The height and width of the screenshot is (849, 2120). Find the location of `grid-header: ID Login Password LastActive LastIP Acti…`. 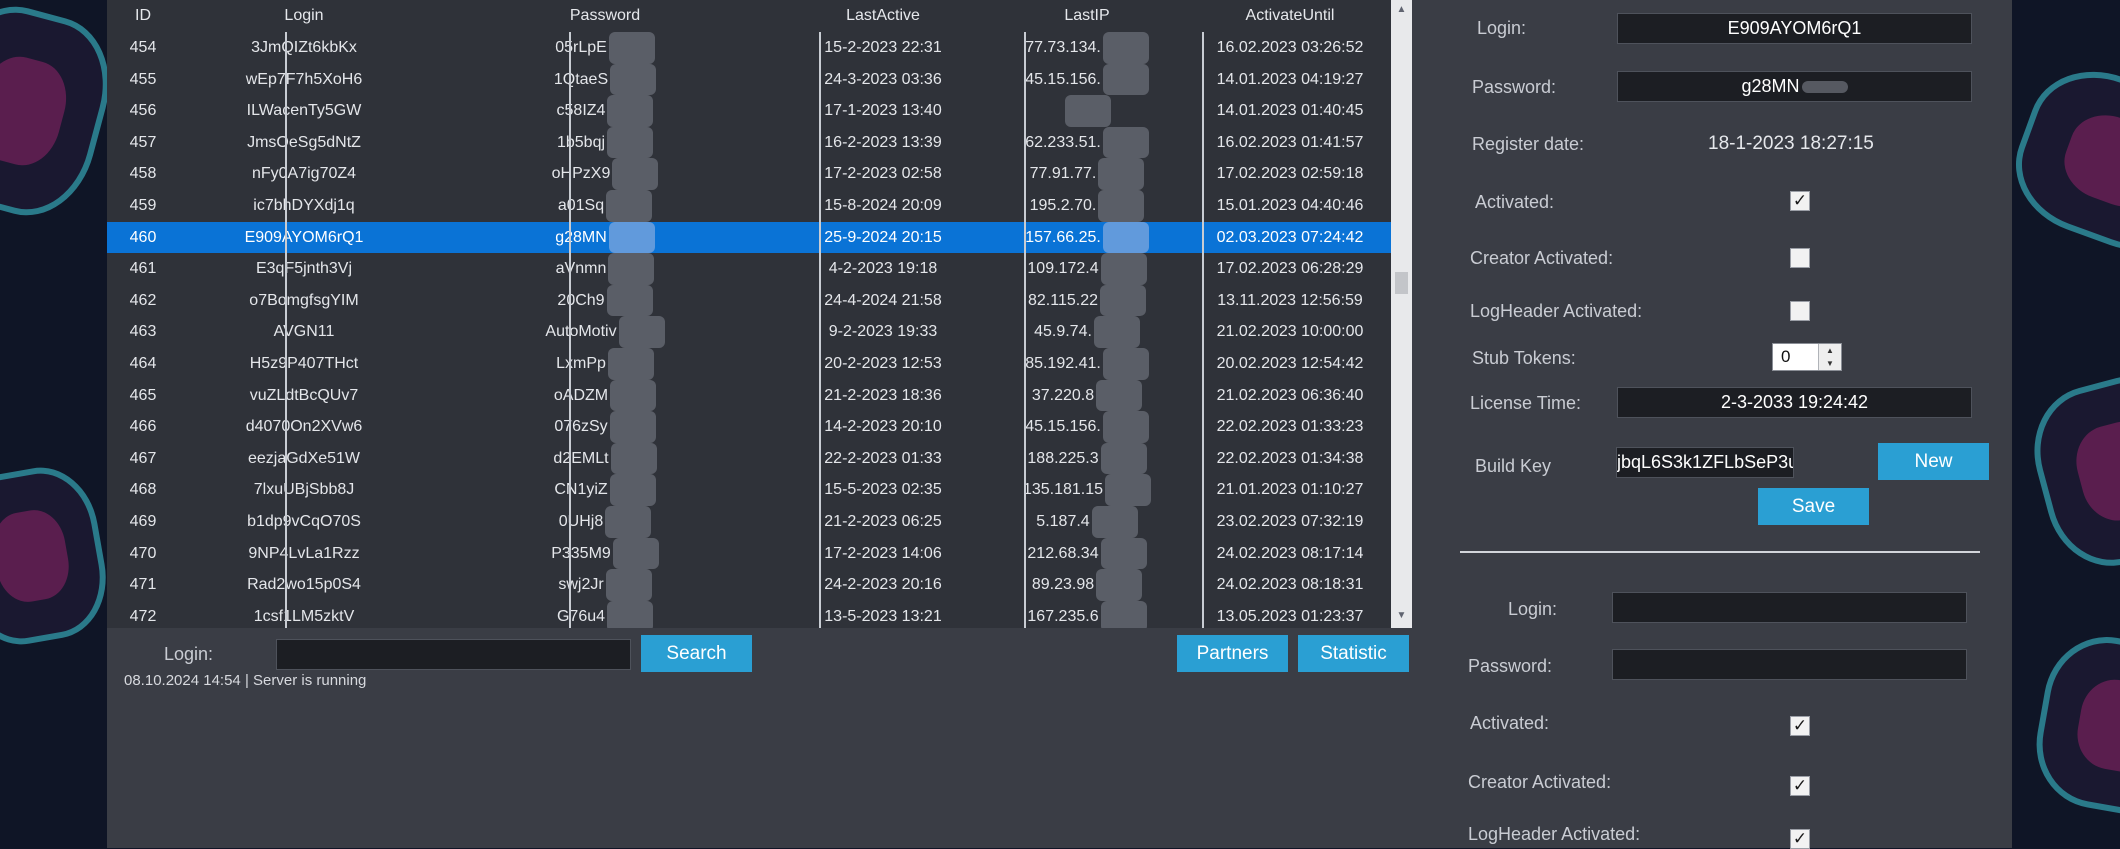

grid-header: ID Login Password LastActive LastIP Acti… is located at coordinates (759, 16).